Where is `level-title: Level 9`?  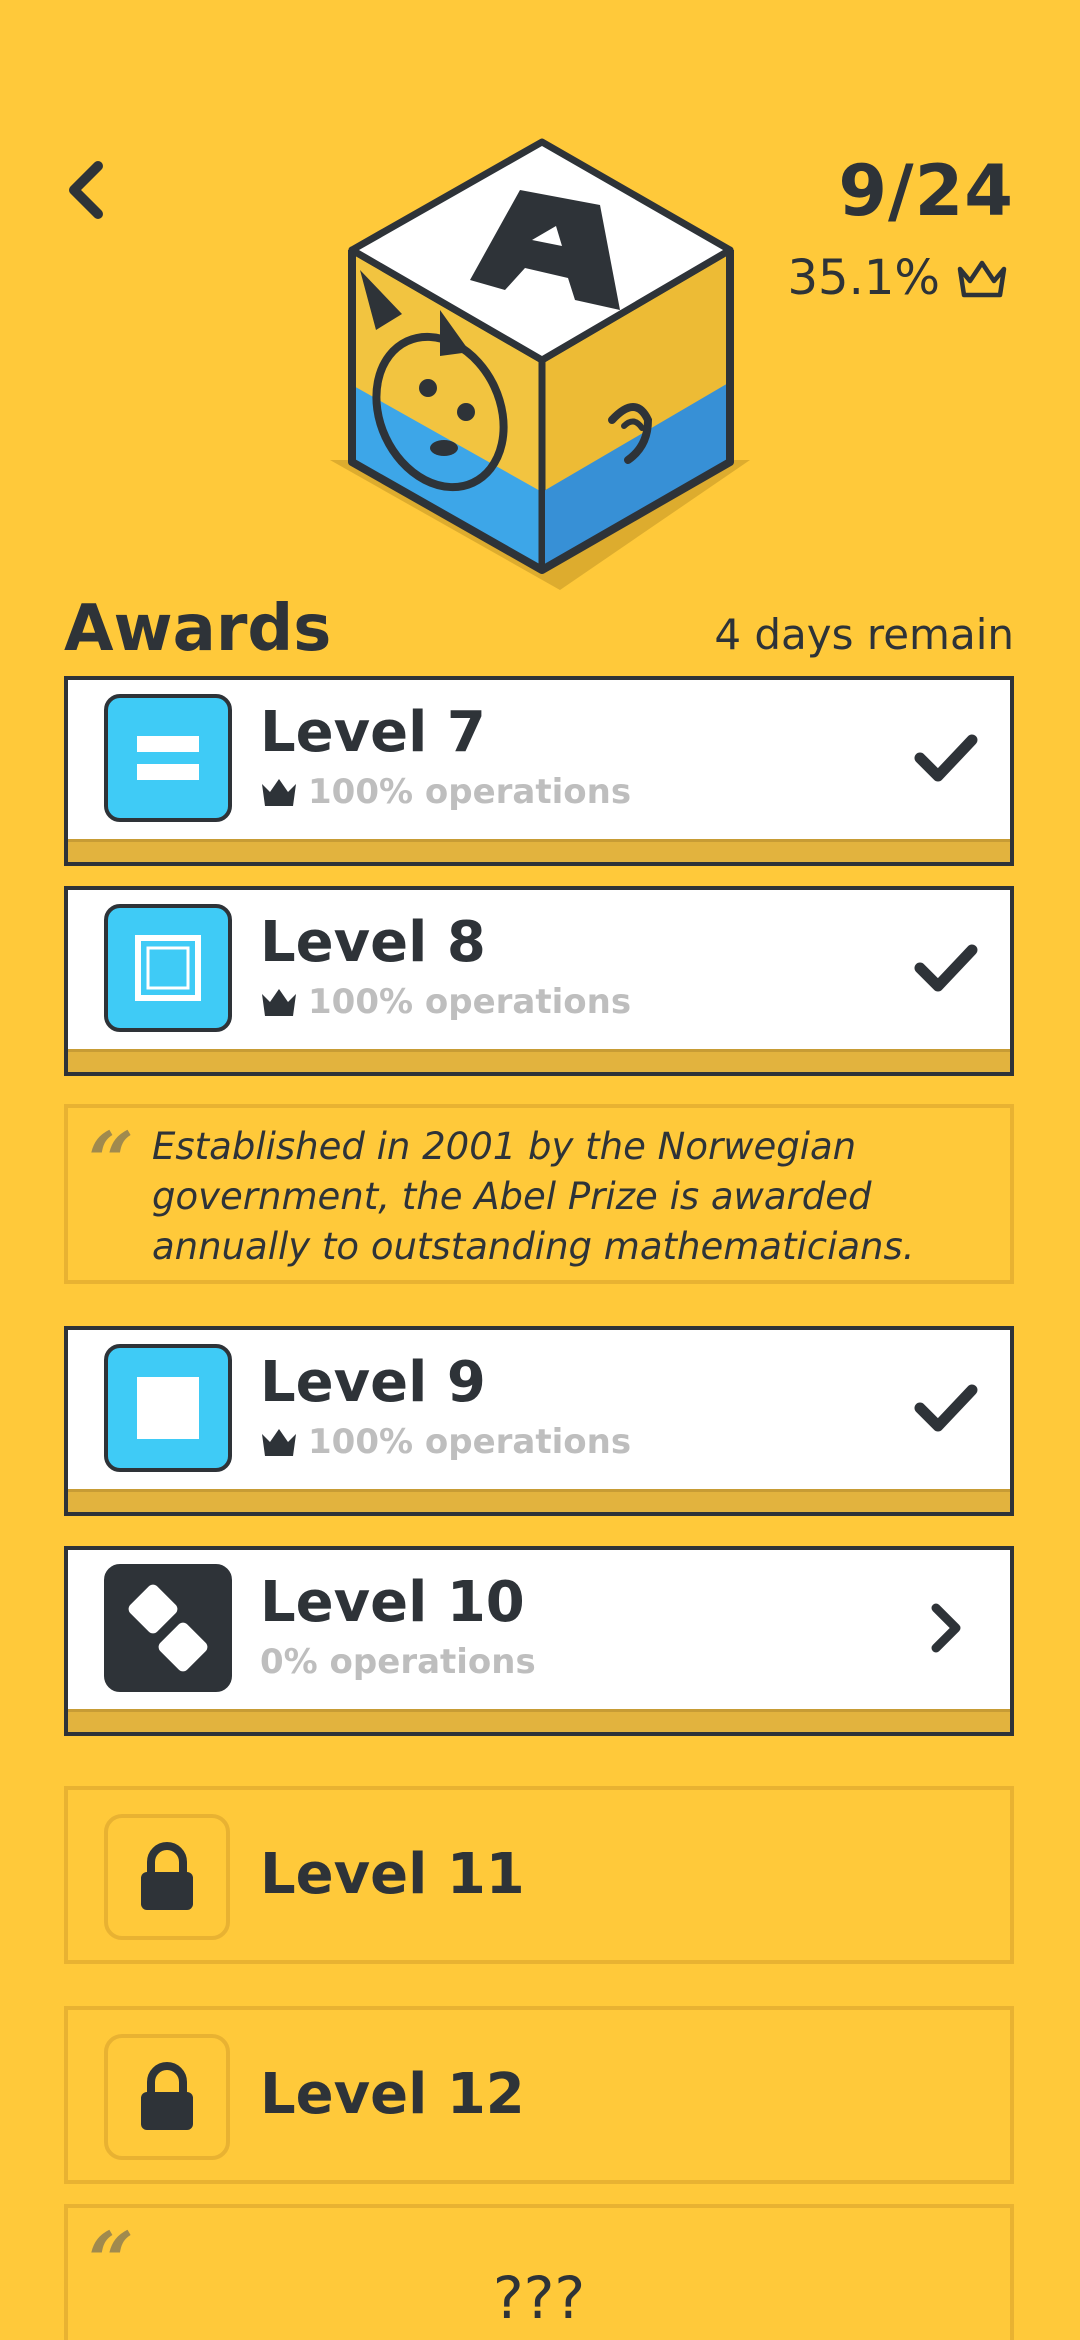 level-title: Level 9 is located at coordinates (373, 1382).